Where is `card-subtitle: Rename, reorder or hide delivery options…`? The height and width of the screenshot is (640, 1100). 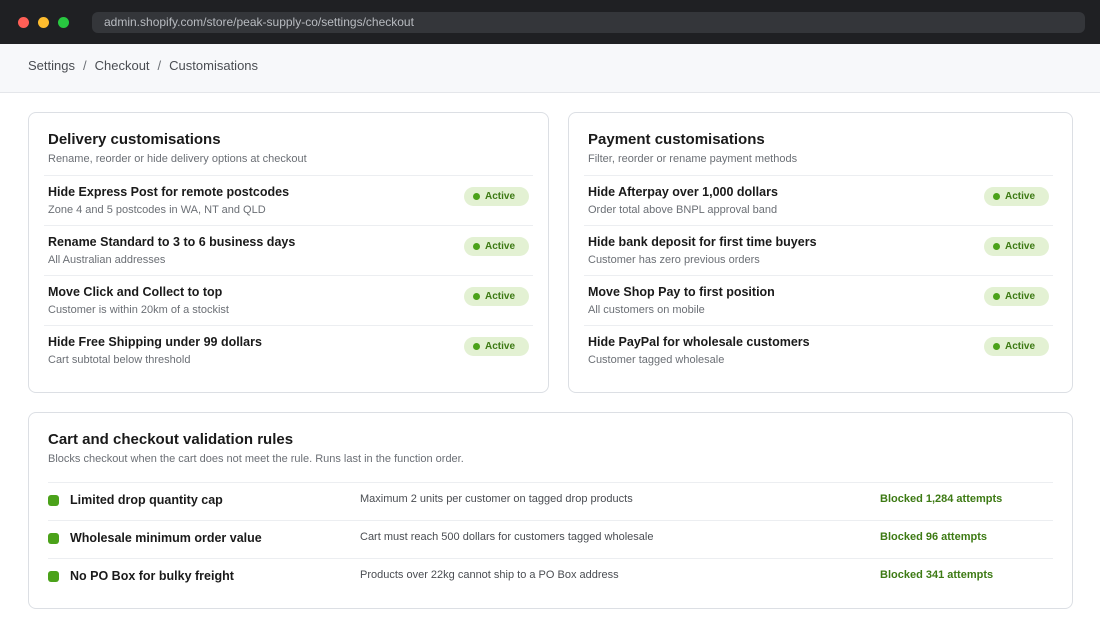
card-subtitle: Rename, reorder or hide delivery options… is located at coordinates (177, 159).